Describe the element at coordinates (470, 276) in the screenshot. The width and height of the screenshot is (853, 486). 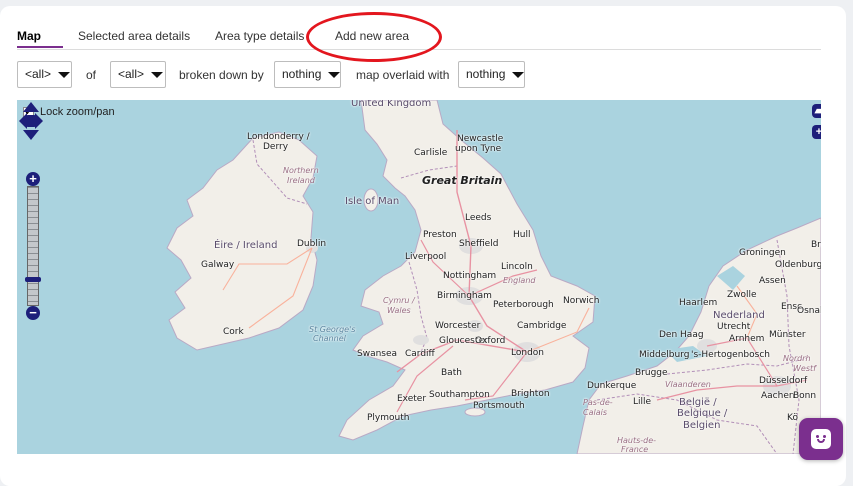
I see `map-label-nottingham: Nottingham` at that location.